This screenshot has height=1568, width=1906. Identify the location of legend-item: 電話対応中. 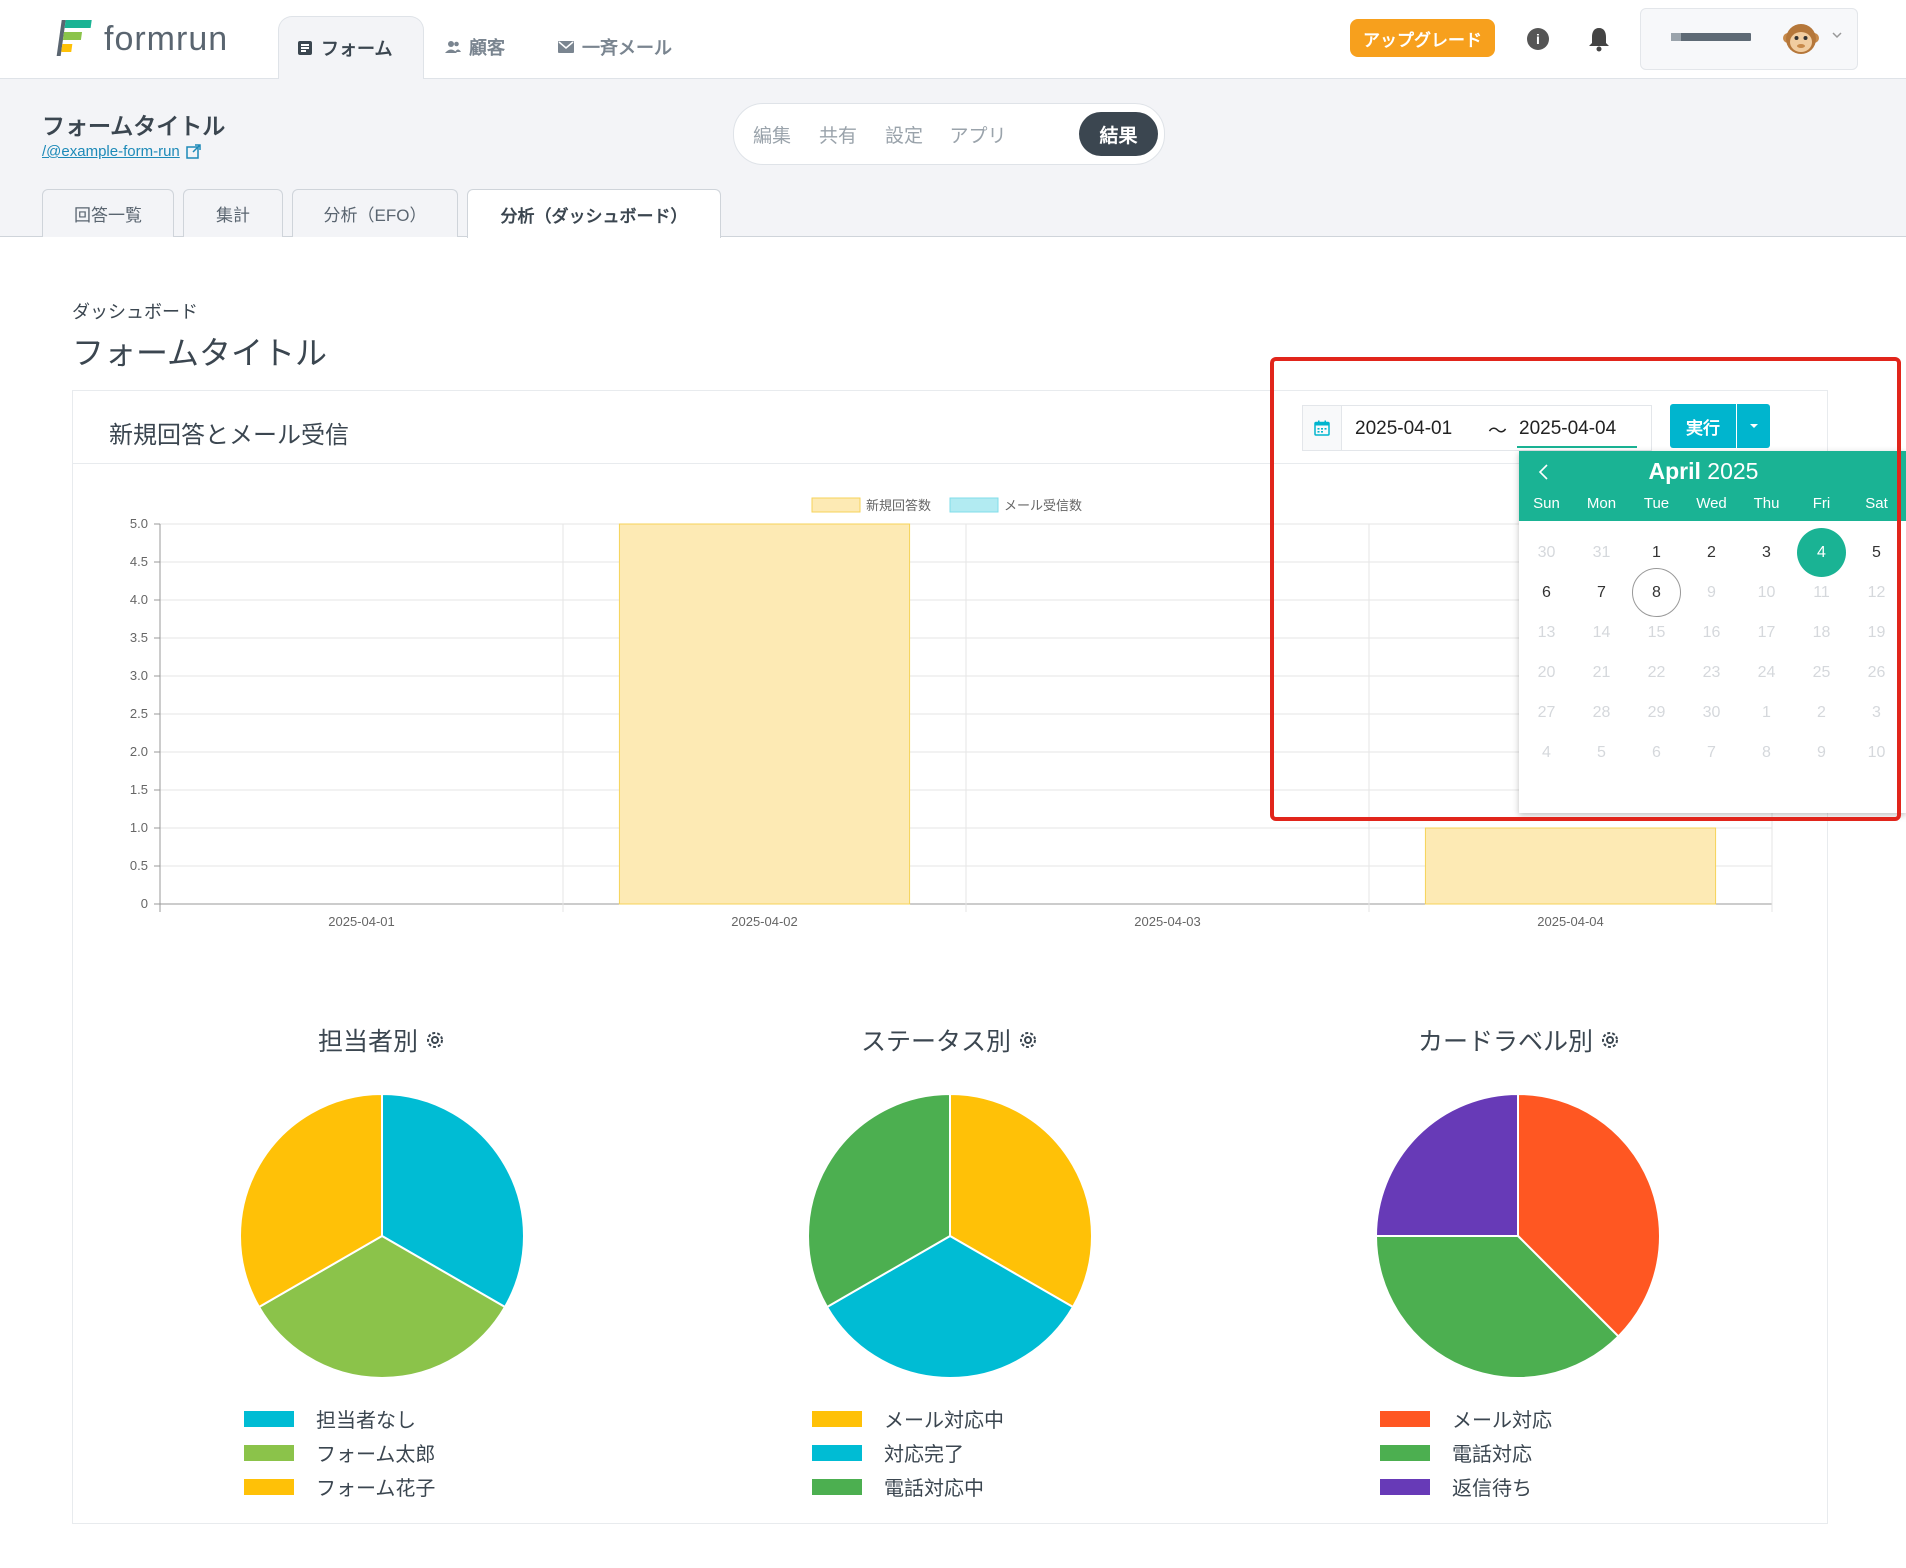
(898, 1486).